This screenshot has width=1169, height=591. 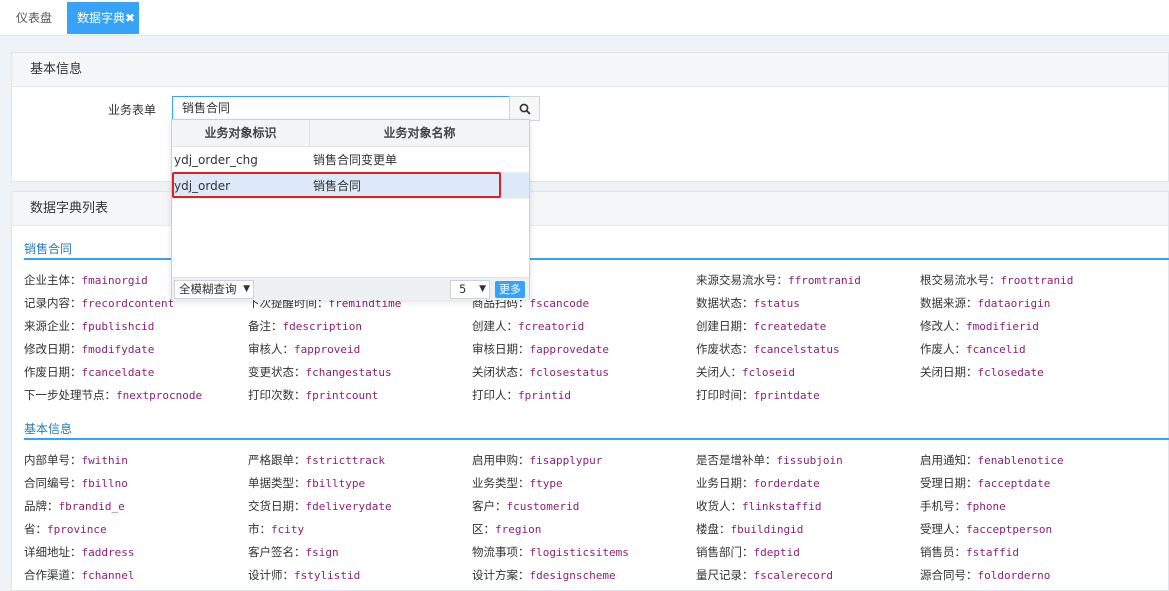 What do you see at coordinates (1020, 460) in the screenshot?
I see `field-code: fenablenotice` at bounding box center [1020, 460].